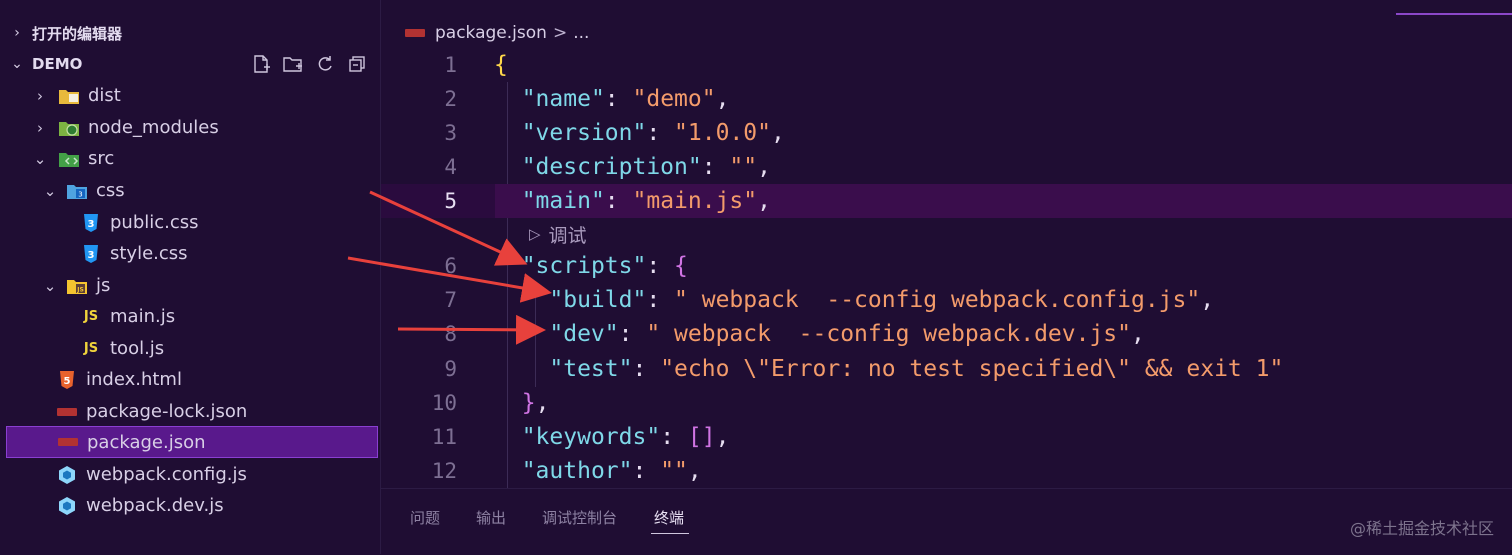  I want to click on tree-item-label: src, so click(101, 158).